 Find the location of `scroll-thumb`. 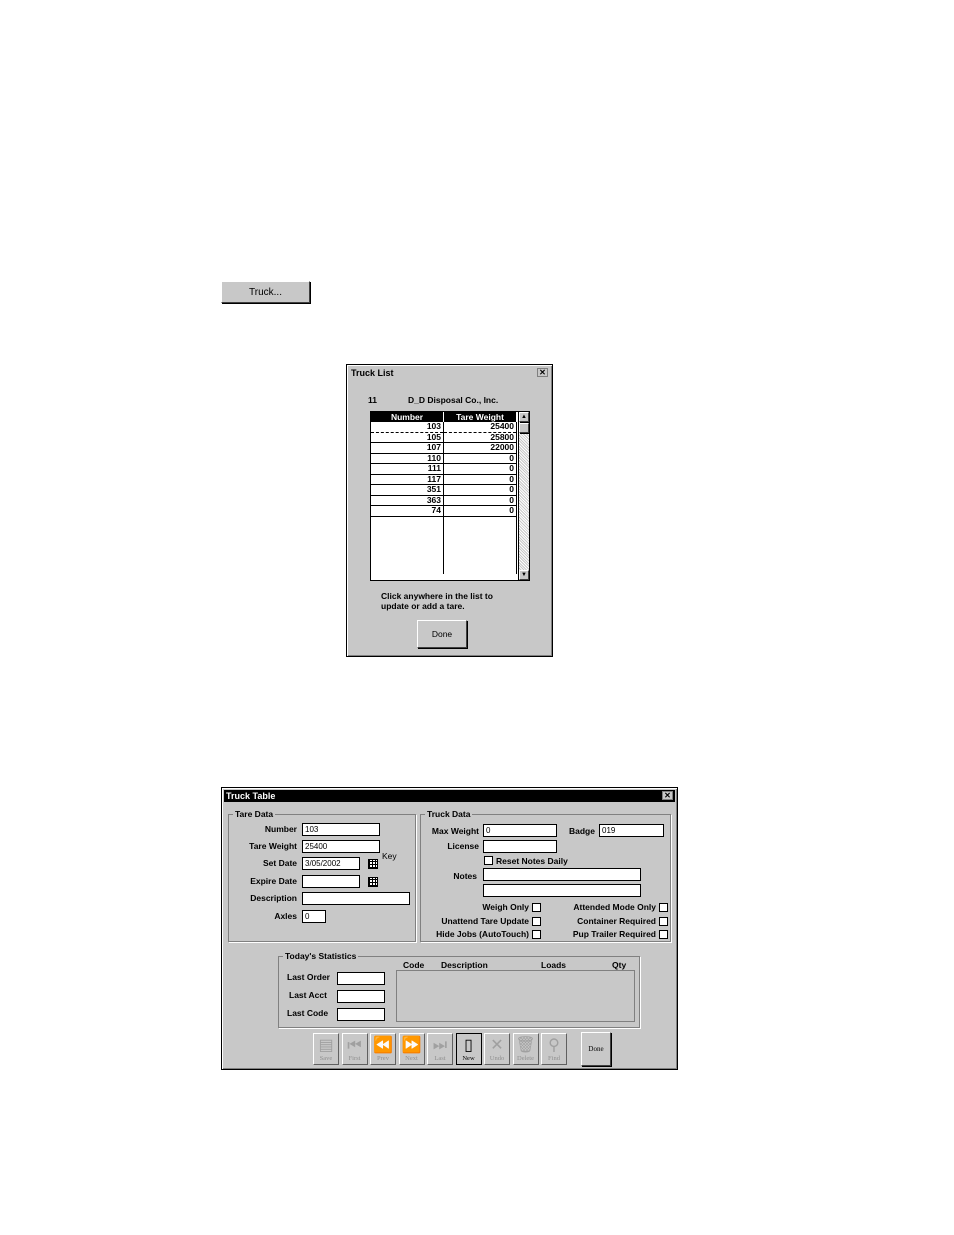

scroll-thumb is located at coordinates (524, 428).